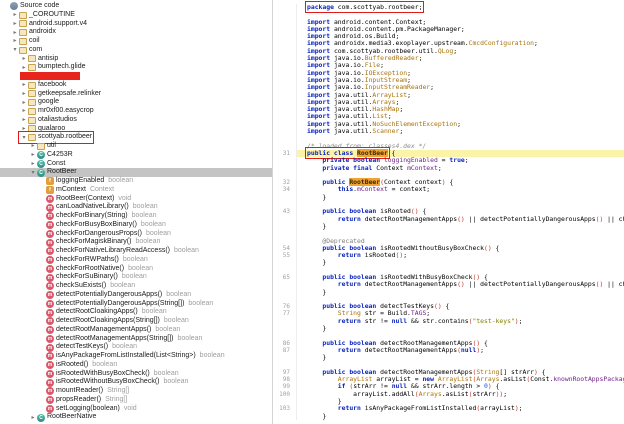 The height and width of the screenshot is (424, 624). I want to click on code-line: import java.util.Scanner;, so click(448, 131).